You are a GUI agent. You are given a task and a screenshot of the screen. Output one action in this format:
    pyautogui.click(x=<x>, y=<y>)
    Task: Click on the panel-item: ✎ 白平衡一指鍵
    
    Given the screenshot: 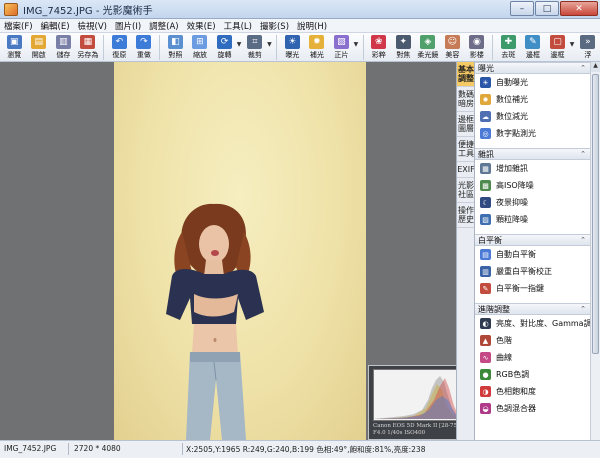 What is the action you would take?
    pyautogui.click(x=532, y=288)
    